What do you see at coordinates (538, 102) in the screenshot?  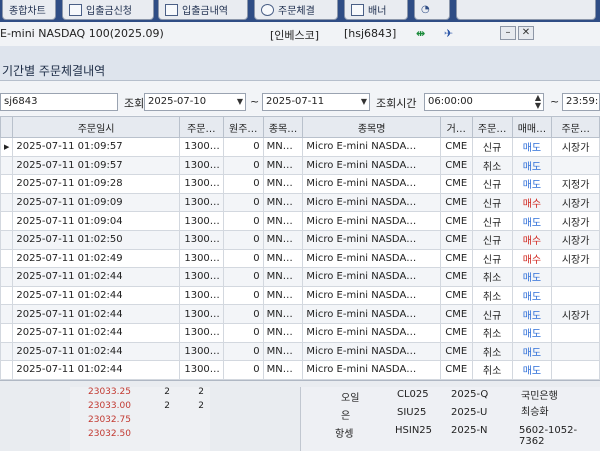 I see `spinner-icon: ▲ ▼` at bounding box center [538, 102].